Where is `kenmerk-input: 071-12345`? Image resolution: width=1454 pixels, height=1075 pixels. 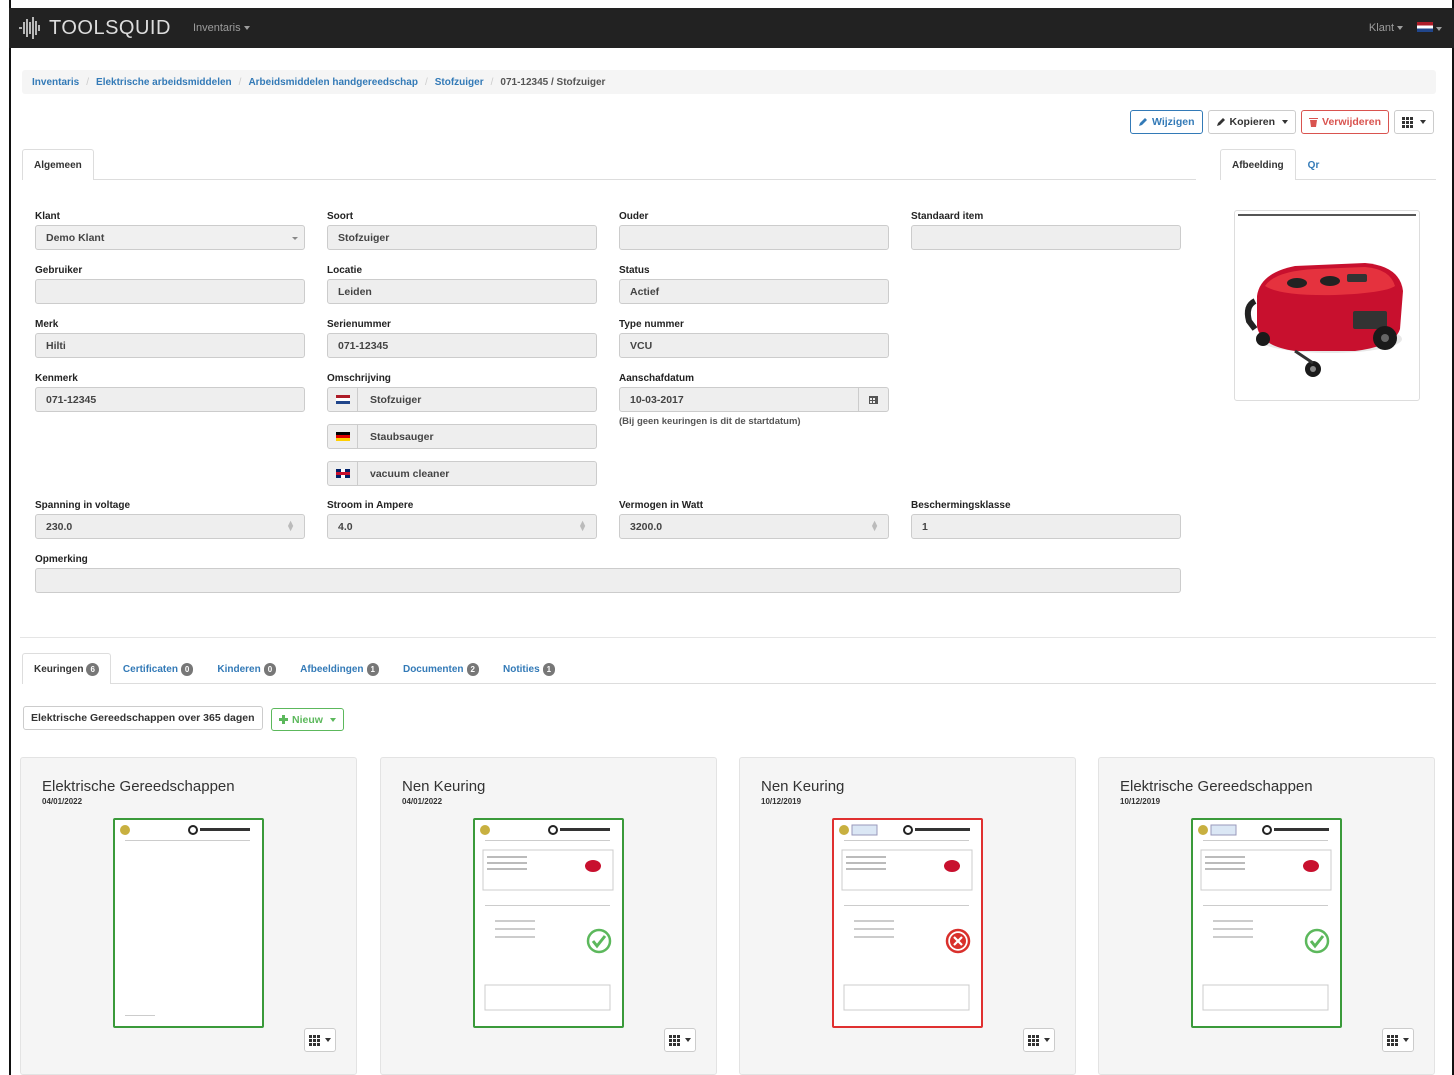 kenmerk-input: 071-12345 is located at coordinates (170, 399).